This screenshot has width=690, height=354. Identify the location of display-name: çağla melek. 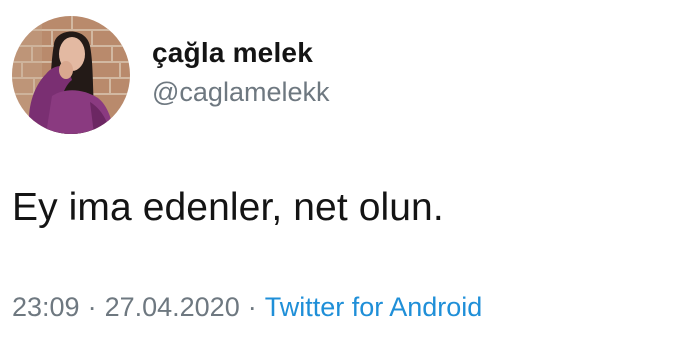
(240, 53).